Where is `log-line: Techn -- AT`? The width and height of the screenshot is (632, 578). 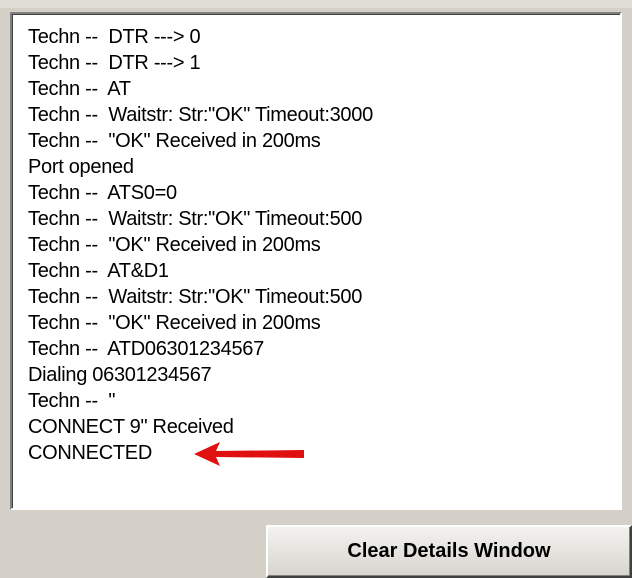 log-line: Techn -- AT is located at coordinates (79, 89).